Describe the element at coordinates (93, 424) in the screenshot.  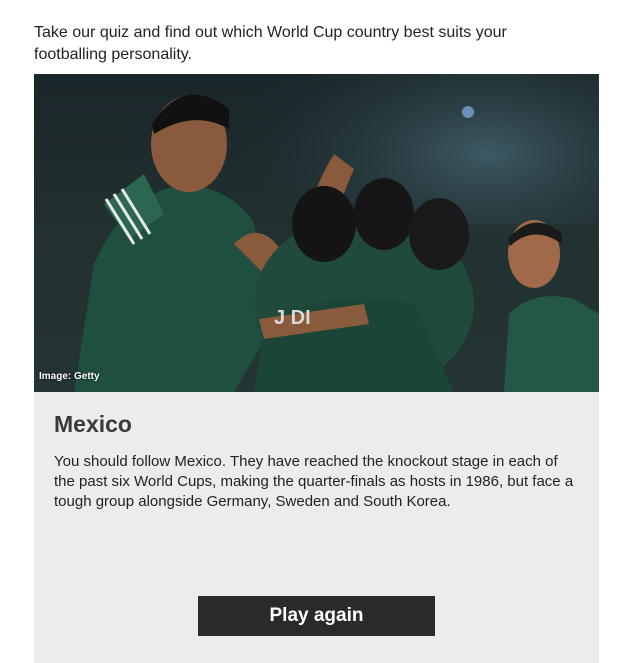
I see `result-country-title: Mexico` at that location.